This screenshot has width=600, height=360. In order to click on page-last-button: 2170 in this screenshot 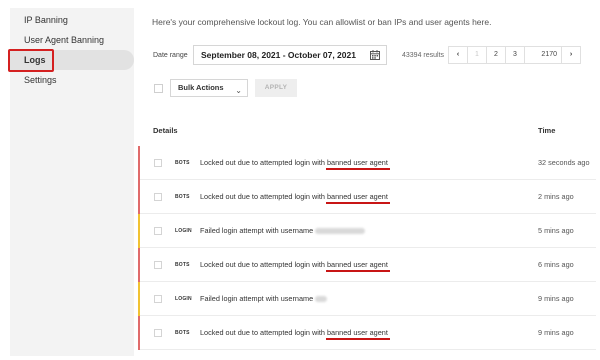, I will do `click(543, 55)`.